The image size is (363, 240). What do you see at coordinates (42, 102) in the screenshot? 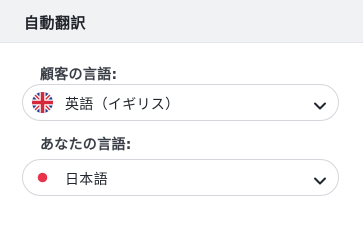
I see `uk-flag-icon` at bounding box center [42, 102].